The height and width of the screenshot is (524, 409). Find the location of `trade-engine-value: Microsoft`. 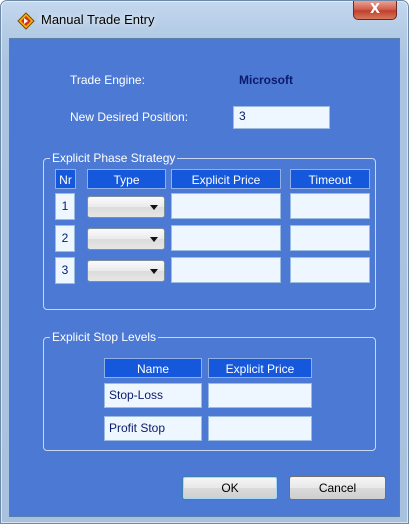

trade-engine-value: Microsoft is located at coordinates (266, 80).